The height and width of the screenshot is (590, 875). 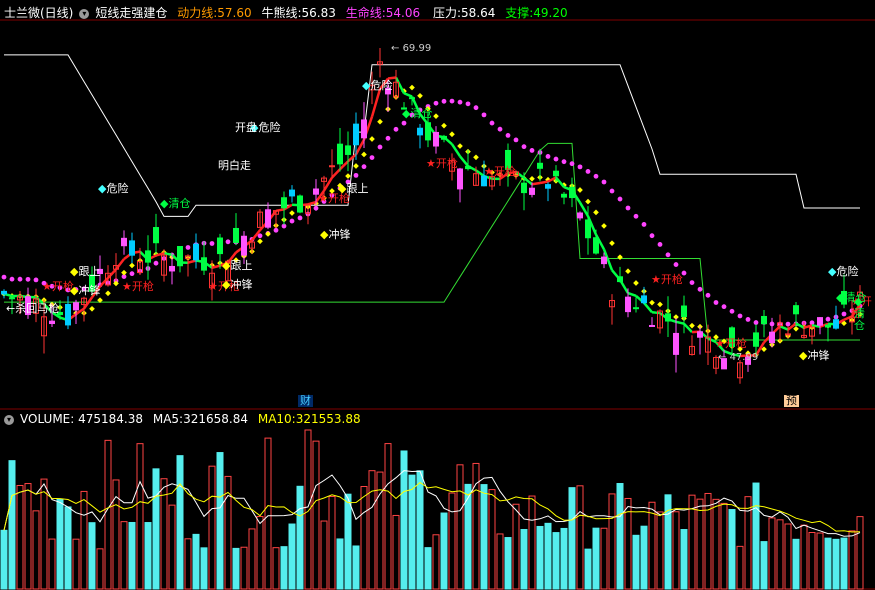 What do you see at coordinates (131, 13) in the screenshot?
I see `indicator-name: 短线走强建仓` at bounding box center [131, 13].